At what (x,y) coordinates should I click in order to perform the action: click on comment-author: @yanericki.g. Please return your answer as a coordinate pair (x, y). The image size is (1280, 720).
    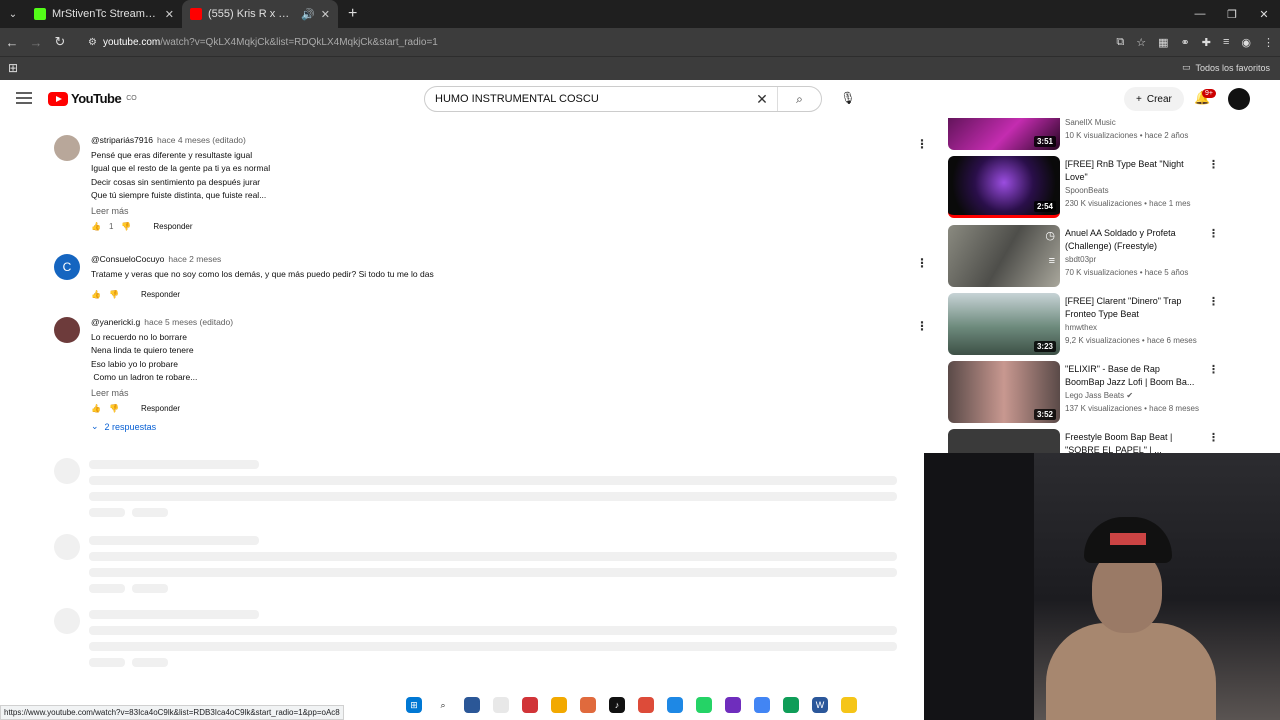
    Looking at the image, I should click on (115, 322).